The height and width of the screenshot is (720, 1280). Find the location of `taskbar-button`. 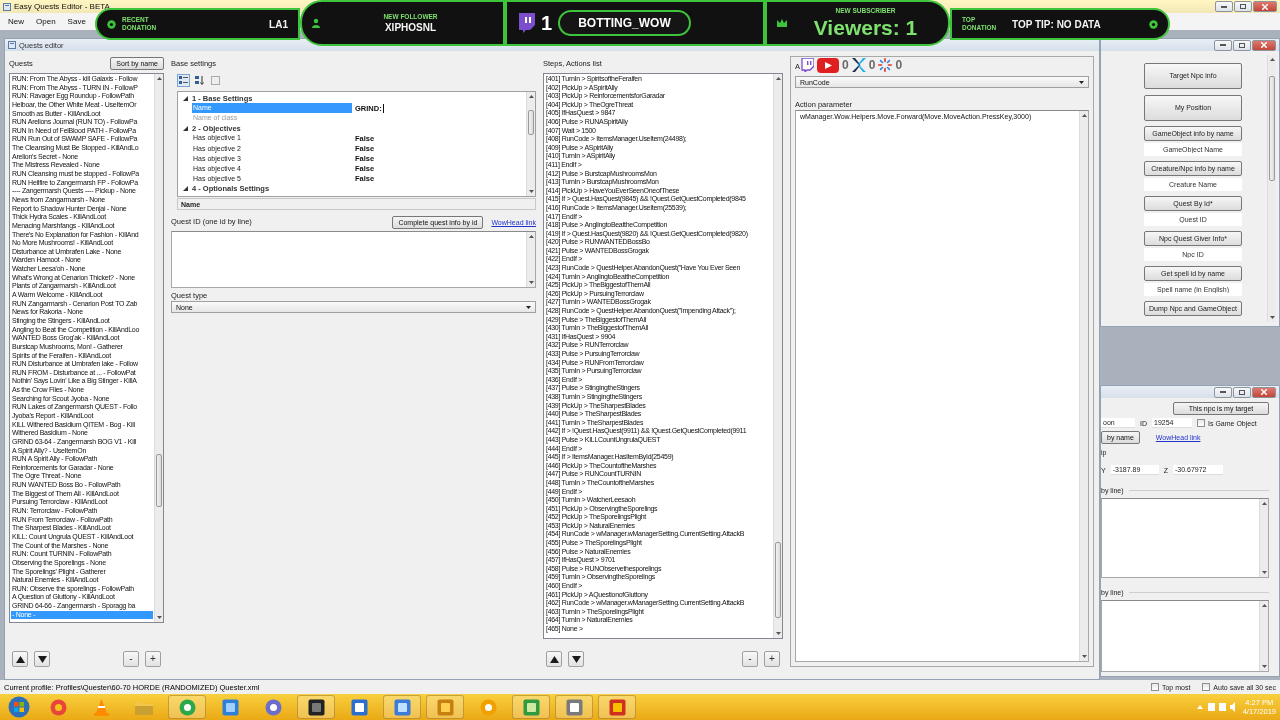

taskbar-button is located at coordinates (316, 707).